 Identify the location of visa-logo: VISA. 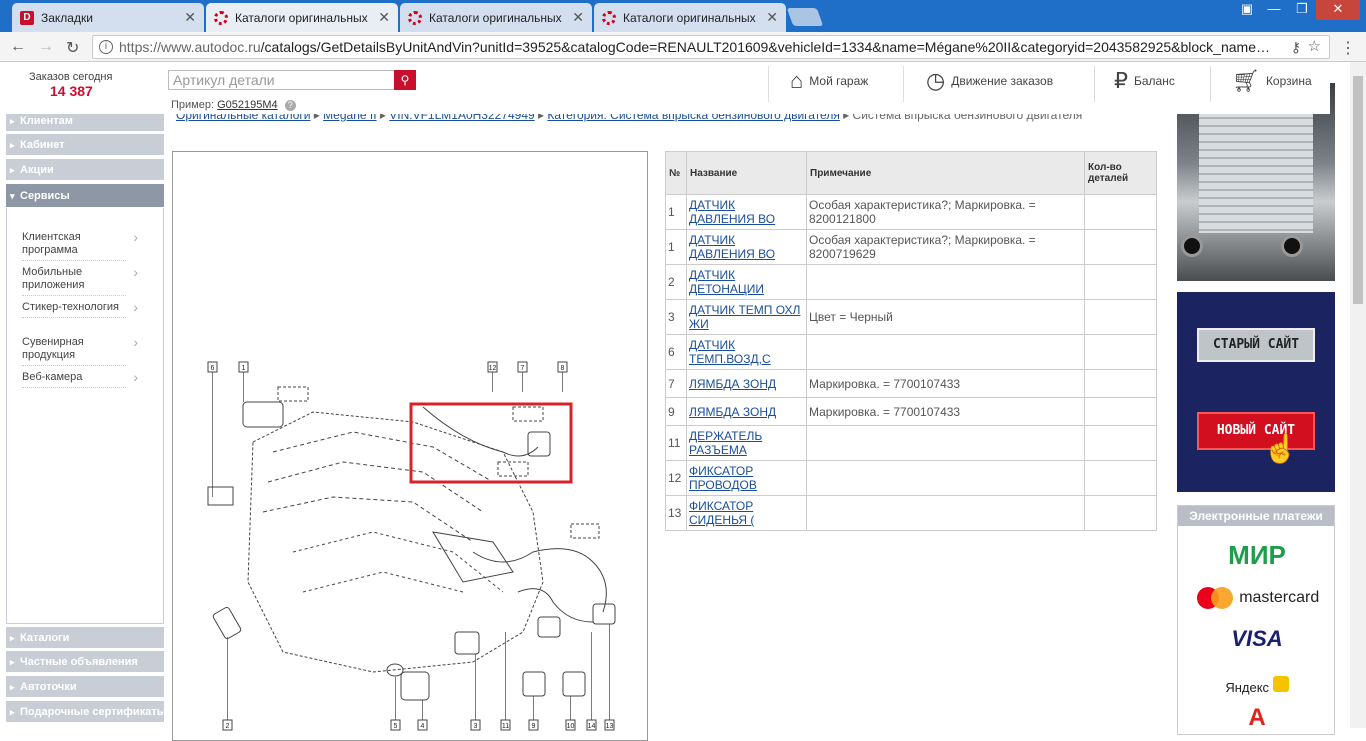
(1257, 638).